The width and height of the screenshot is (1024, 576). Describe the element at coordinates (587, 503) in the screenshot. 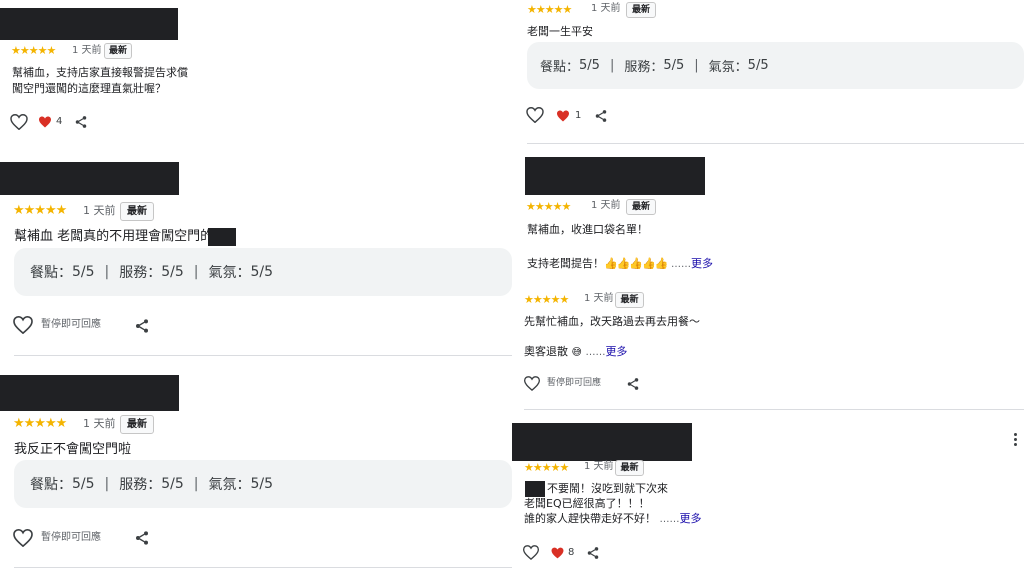

I see `review-text-line: 老闆EQ已經很高了！！！` at that location.